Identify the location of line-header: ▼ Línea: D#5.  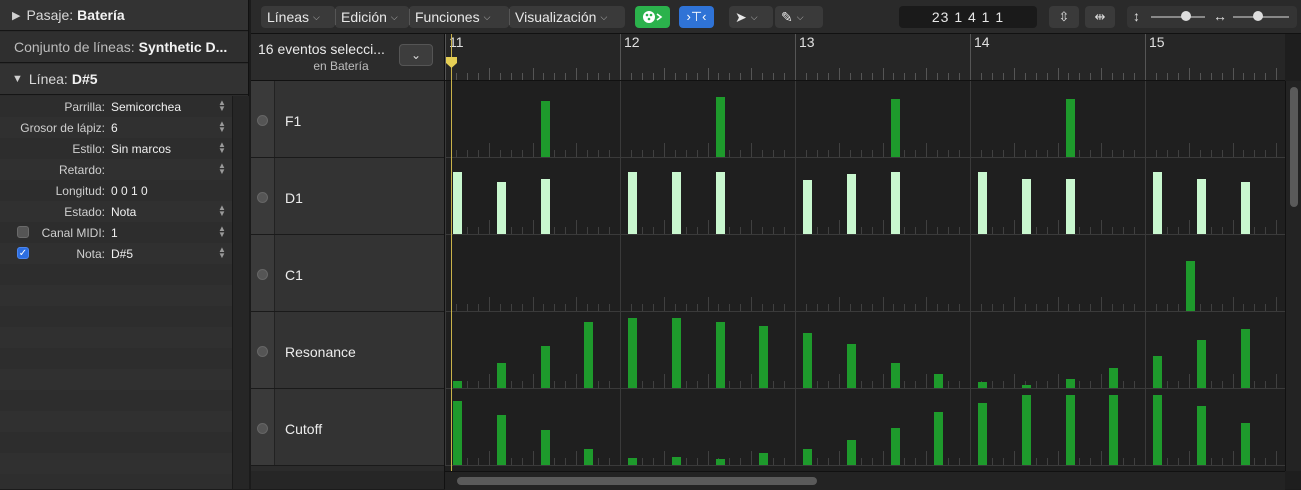
(124, 79).